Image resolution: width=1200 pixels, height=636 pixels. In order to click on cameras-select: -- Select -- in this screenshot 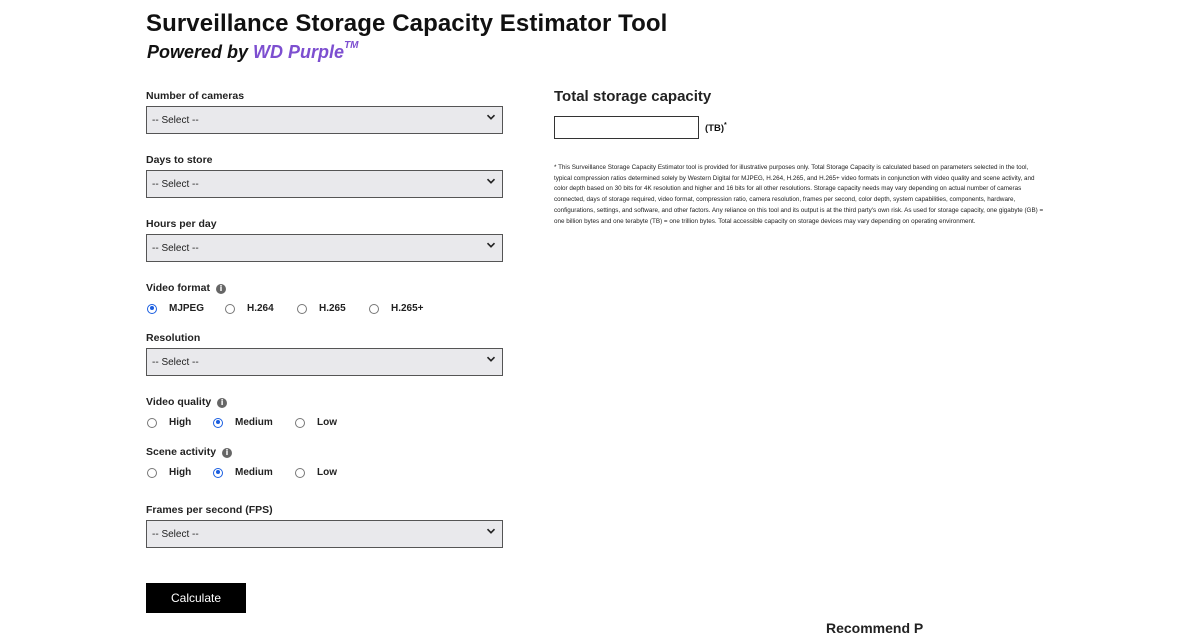, I will do `click(324, 120)`.